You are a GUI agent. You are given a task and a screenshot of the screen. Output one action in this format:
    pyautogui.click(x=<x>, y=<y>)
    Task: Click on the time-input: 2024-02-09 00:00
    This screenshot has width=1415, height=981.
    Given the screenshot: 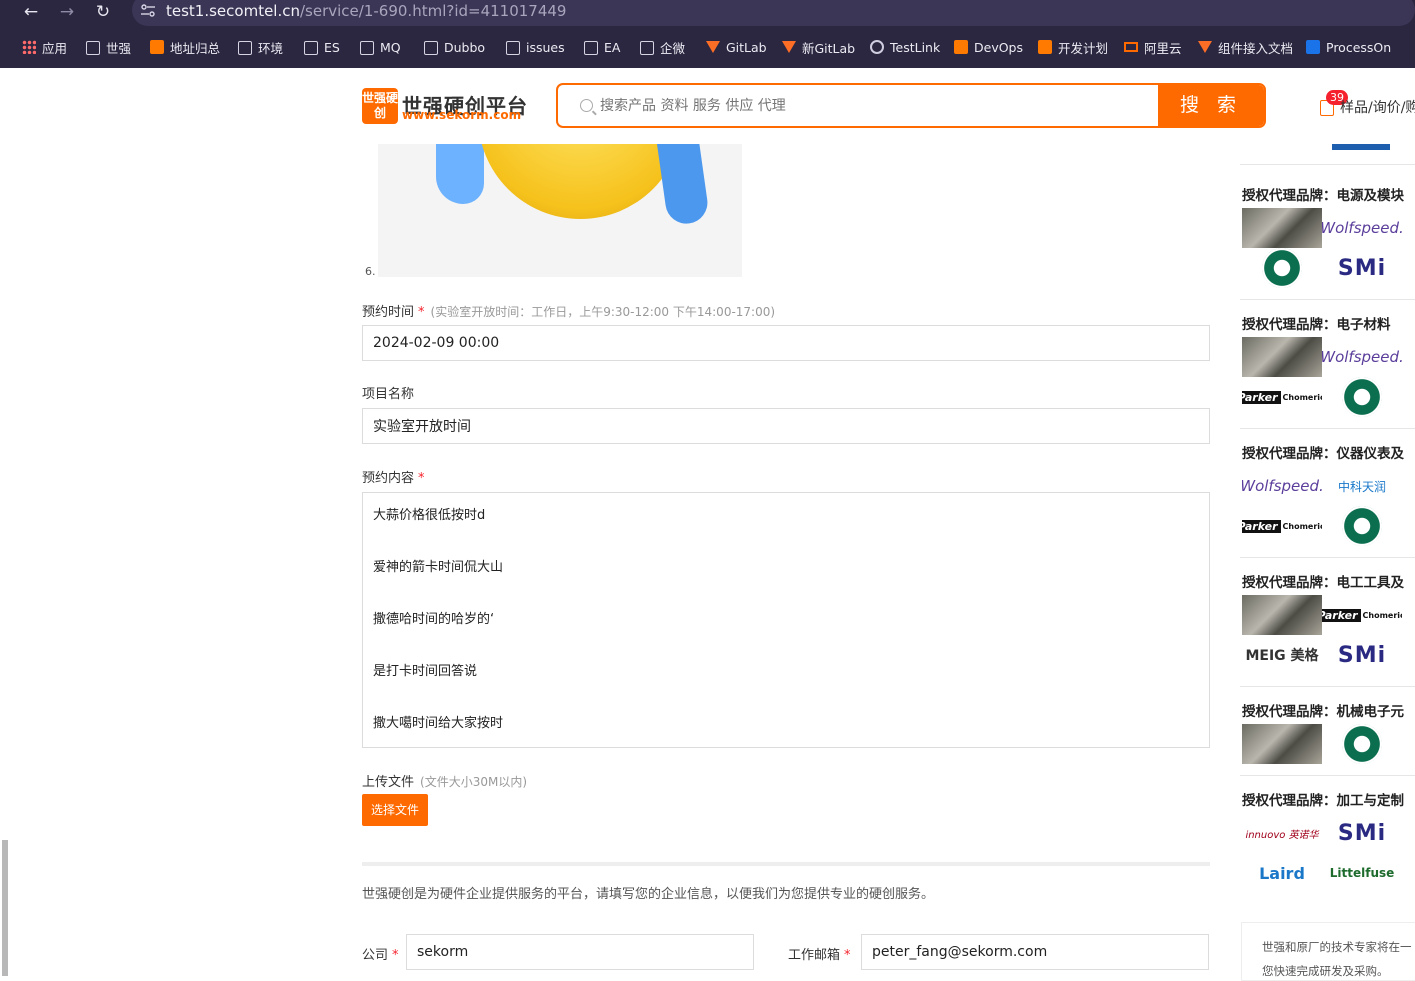 What is the action you would take?
    pyautogui.click(x=786, y=343)
    